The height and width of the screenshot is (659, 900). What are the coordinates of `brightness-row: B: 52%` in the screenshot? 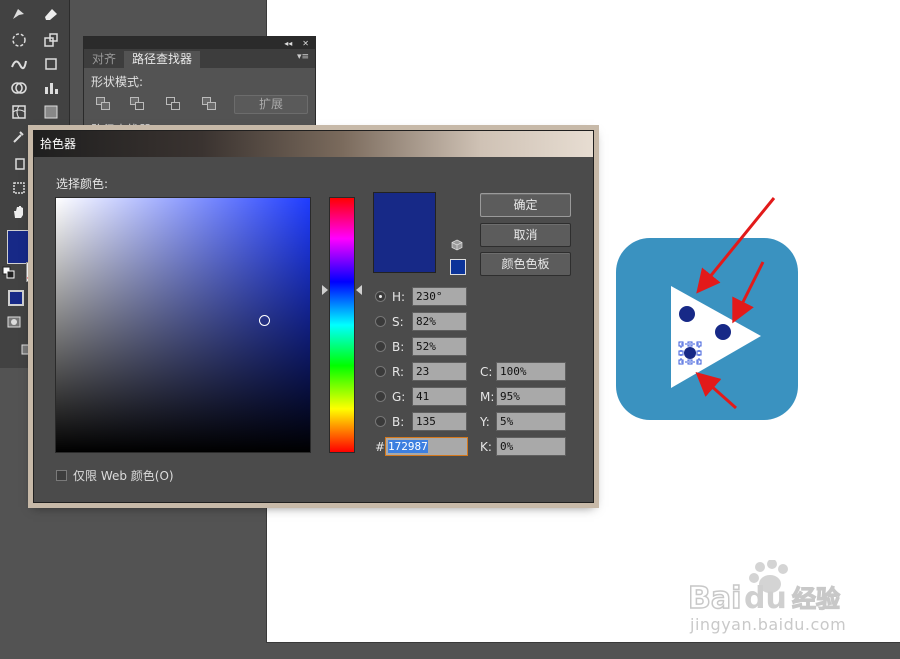 It's located at (421, 346).